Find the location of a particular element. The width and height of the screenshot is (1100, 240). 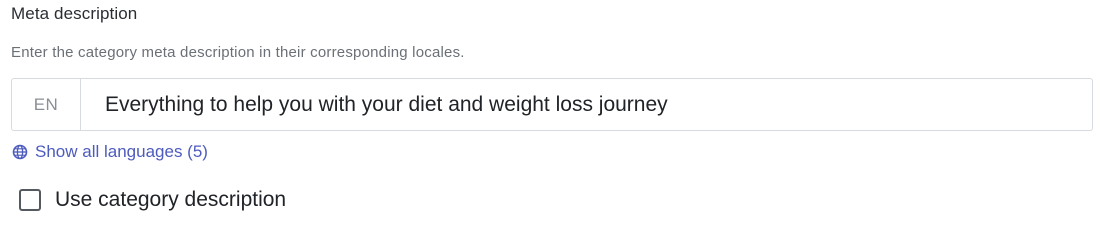

meta-description-label: Meta description is located at coordinates (74, 13).